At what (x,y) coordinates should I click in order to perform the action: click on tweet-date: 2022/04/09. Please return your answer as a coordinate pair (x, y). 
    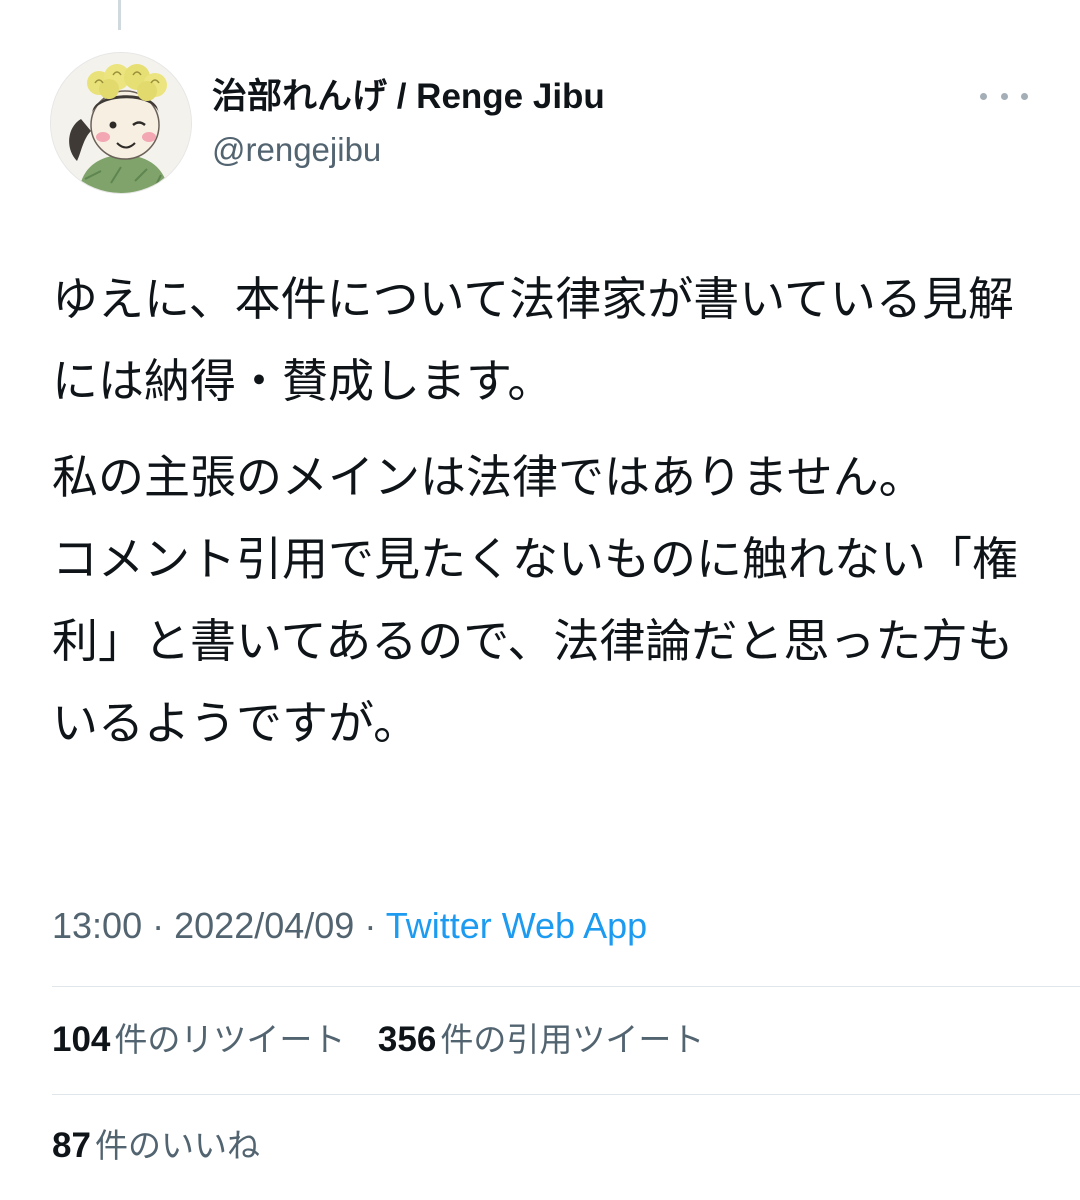
    Looking at the image, I should click on (264, 925).